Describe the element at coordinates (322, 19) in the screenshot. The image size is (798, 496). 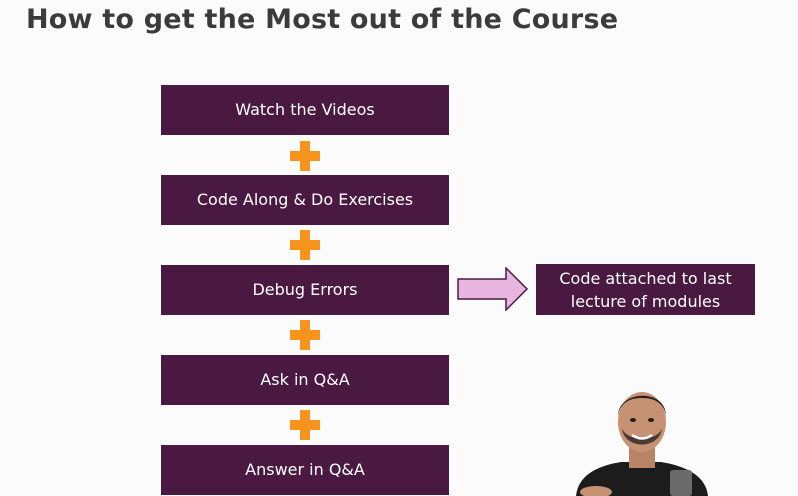
I see `slide-title: How to get the Most out of the Course` at that location.